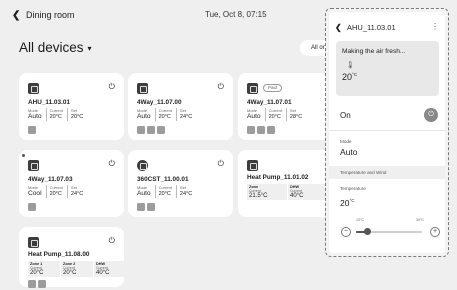 The image size is (457, 290). I want to click on zone-tile: Zone 1 Current 20°C, so click(44, 269).